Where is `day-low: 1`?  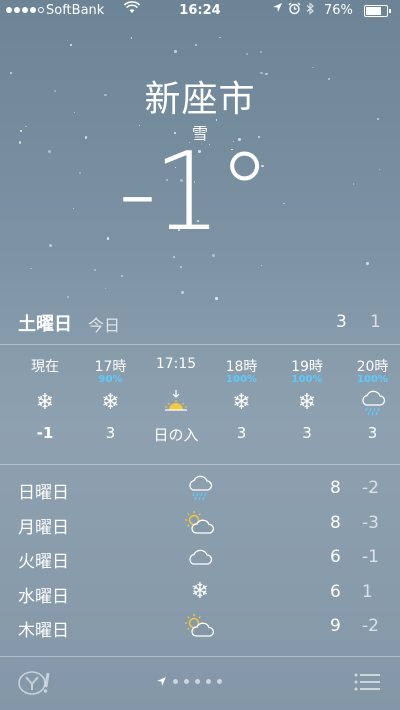 day-low: 1 is located at coordinates (367, 591).